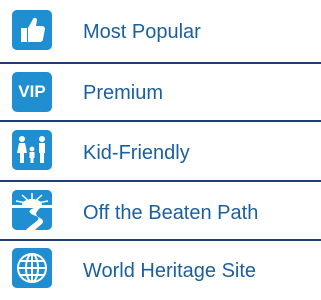 The height and width of the screenshot is (300, 321). What do you see at coordinates (170, 271) in the screenshot?
I see `legend-label: World Heritage Site` at bounding box center [170, 271].